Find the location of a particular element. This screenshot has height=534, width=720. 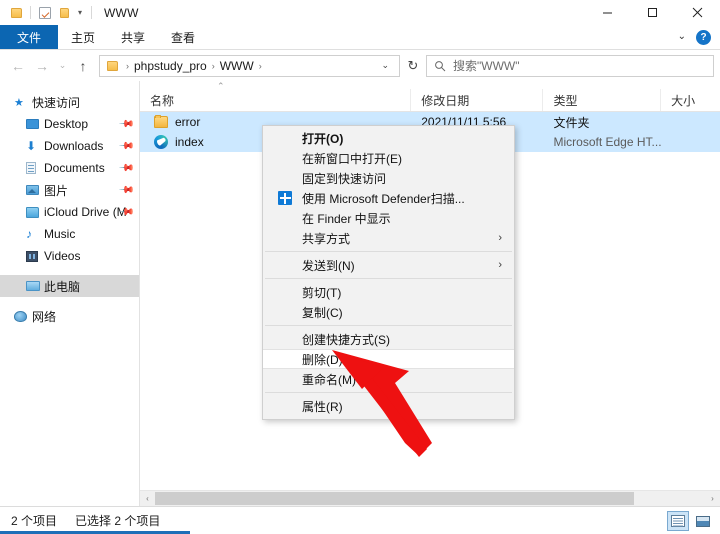

scroll-left-icon: ‹ is located at coordinates (147, 498).